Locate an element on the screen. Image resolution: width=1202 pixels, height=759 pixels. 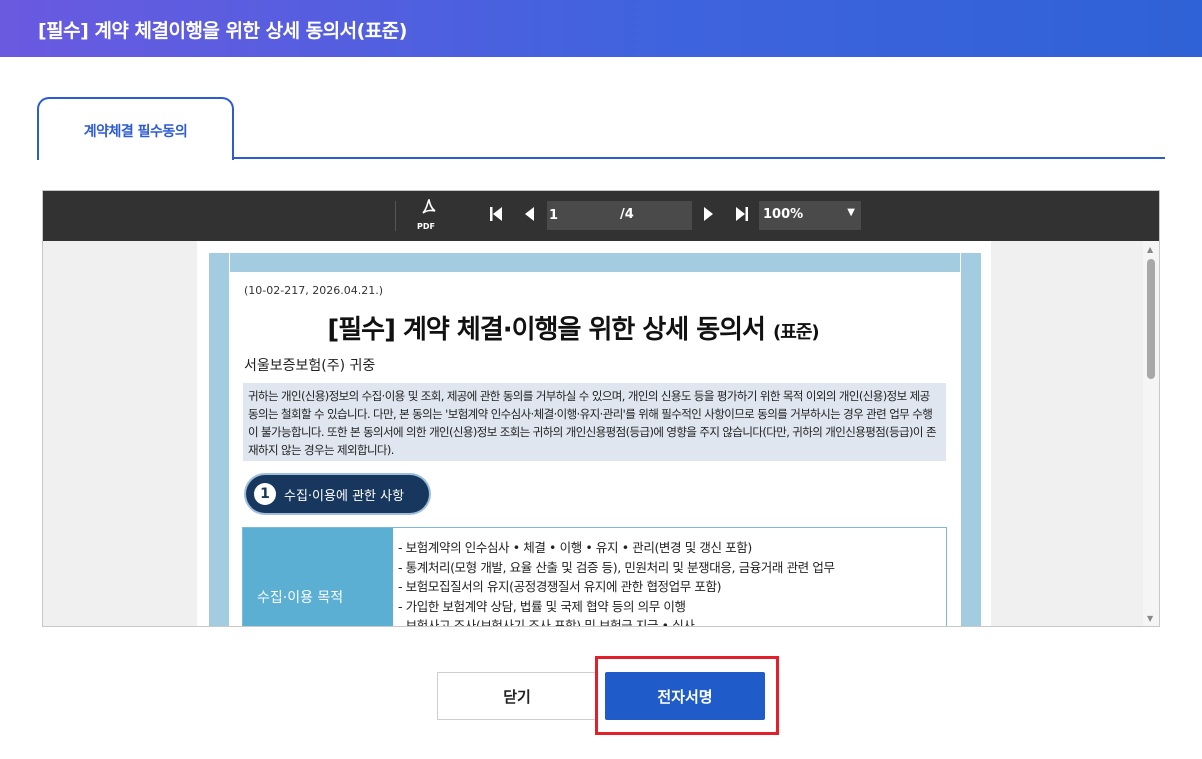
scrollbar-thumb is located at coordinates (1151, 319).